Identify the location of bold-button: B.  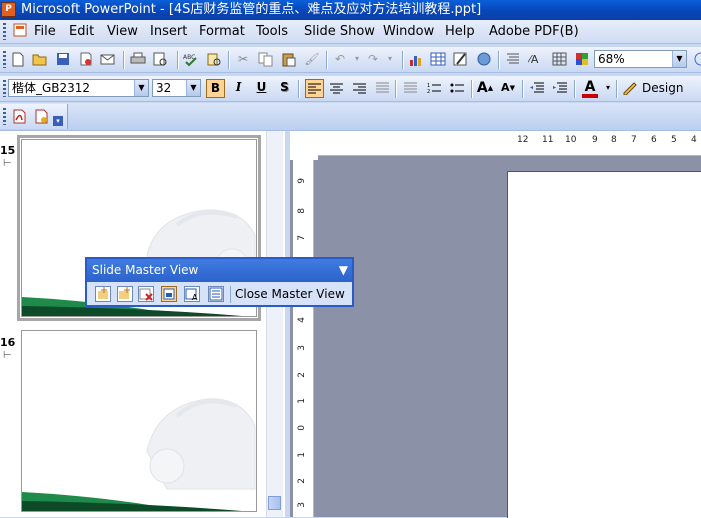
(215, 88).